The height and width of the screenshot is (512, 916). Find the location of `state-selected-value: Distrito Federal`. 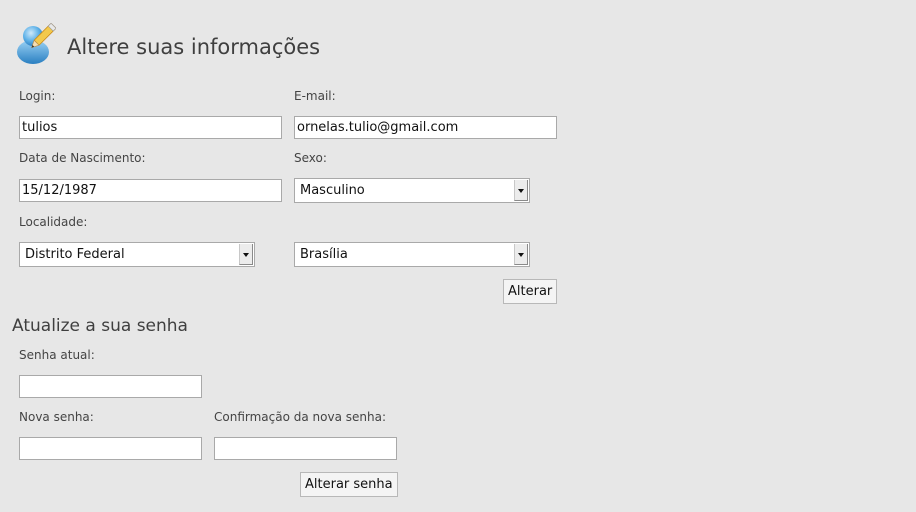

state-selected-value: Distrito Federal is located at coordinates (75, 254).